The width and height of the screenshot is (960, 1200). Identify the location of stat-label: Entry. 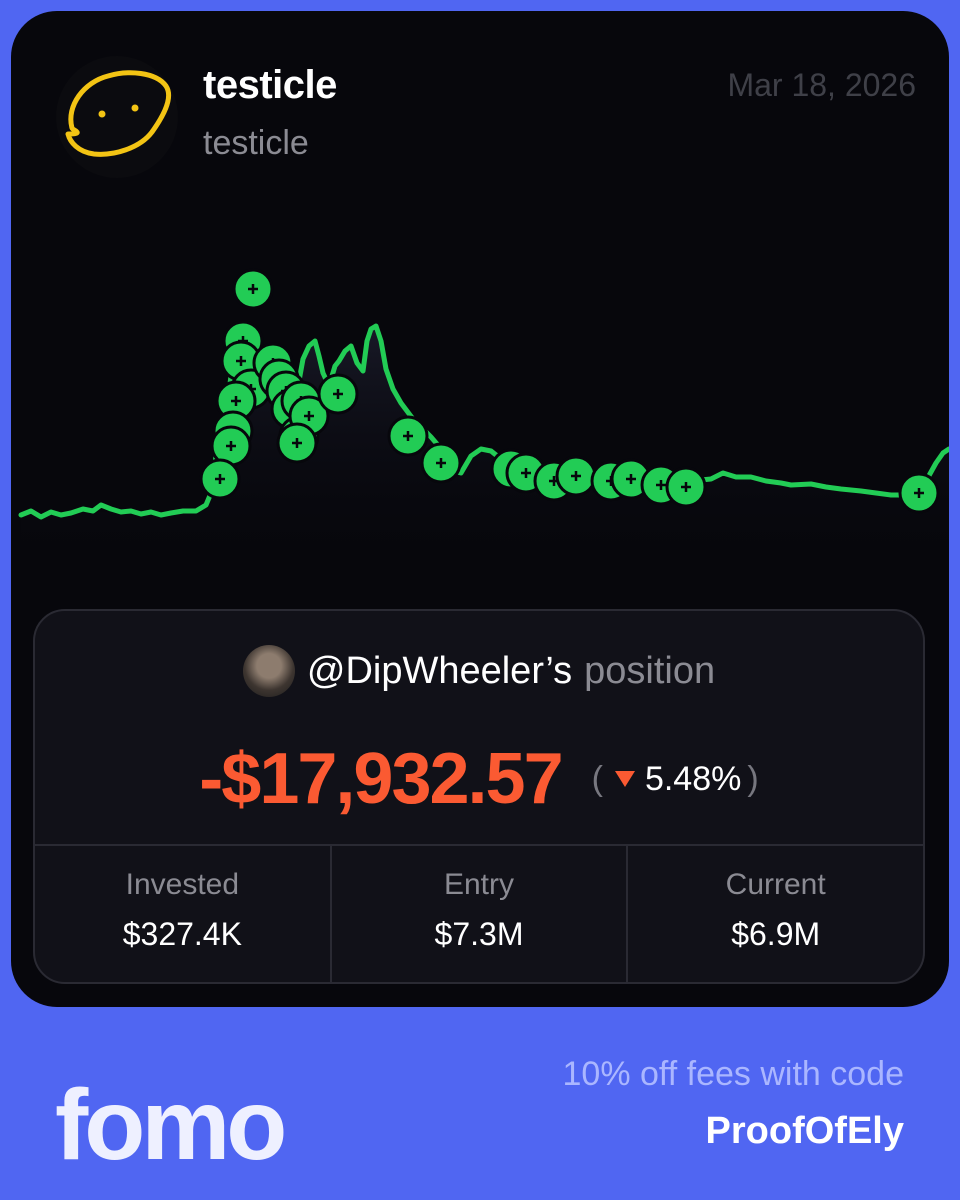
(479, 884).